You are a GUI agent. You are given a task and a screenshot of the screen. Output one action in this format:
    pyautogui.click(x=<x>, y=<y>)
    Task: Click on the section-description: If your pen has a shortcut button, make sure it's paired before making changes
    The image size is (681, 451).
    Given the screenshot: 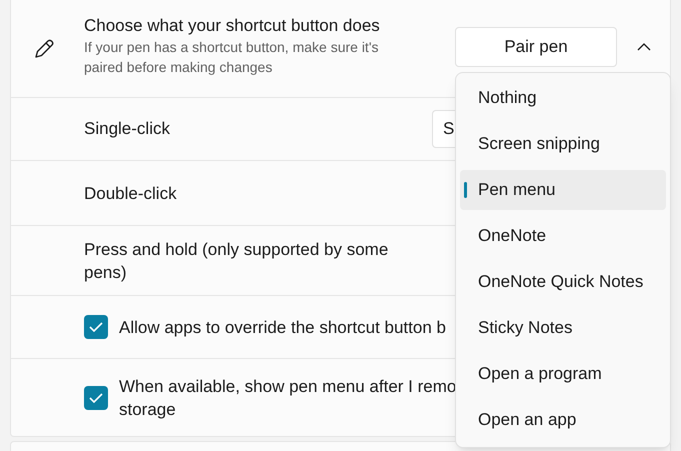 What is the action you would take?
    pyautogui.click(x=232, y=57)
    